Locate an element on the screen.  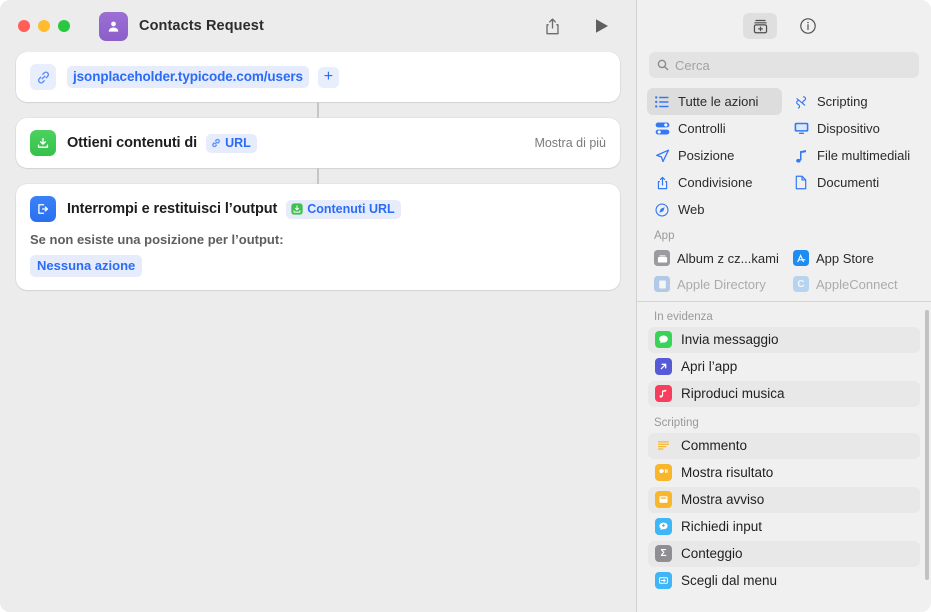
controls-icon is located at coordinates (662, 128).